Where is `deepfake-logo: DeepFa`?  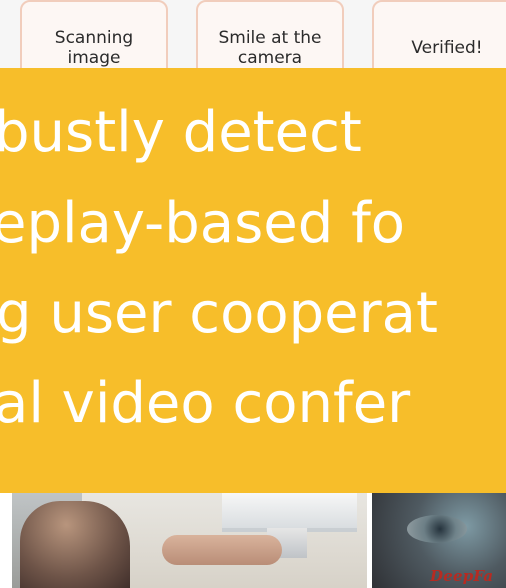
deepfake-logo: DeepFa is located at coordinates (462, 576).